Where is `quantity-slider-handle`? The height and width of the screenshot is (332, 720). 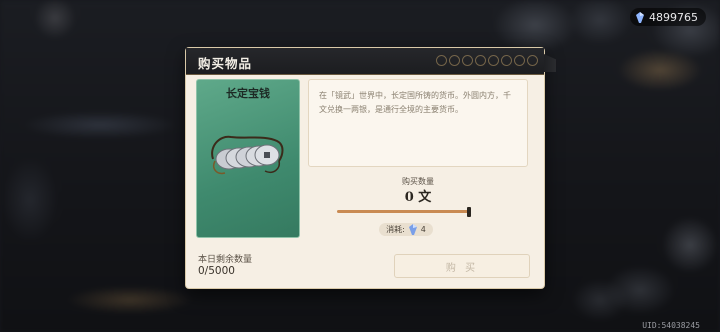 quantity-slider-handle is located at coordinates (469, 212).